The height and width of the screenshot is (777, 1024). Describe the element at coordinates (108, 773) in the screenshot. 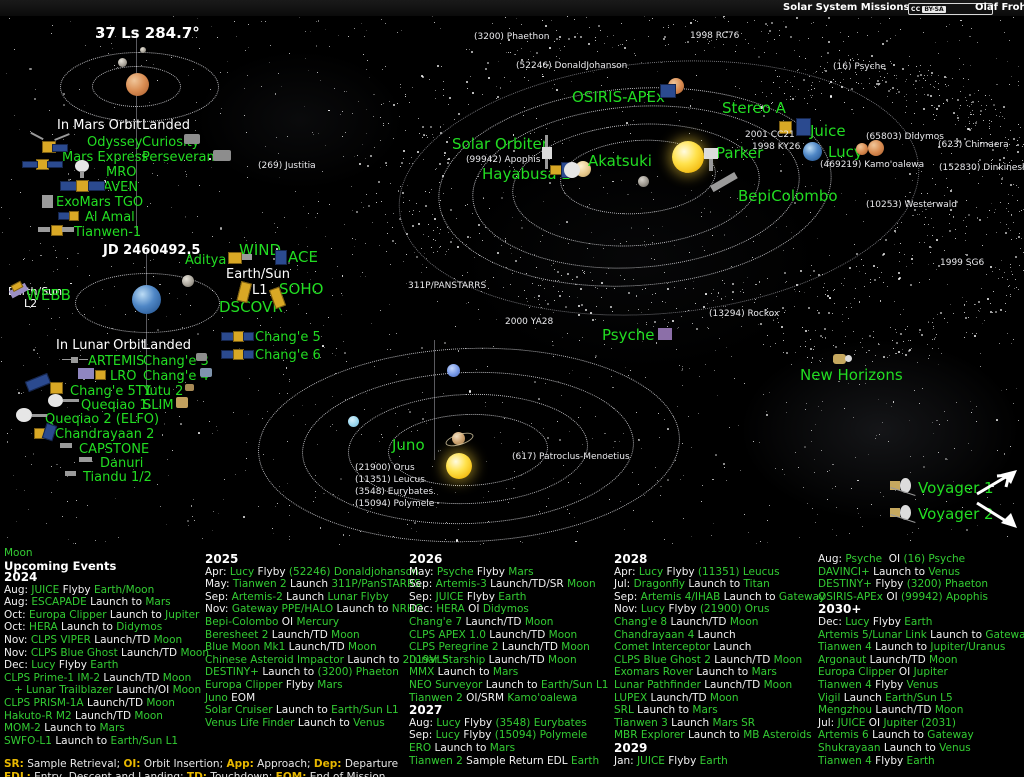

I see `legend-key-meaning: Entry, Descent and Landing;` at that location.